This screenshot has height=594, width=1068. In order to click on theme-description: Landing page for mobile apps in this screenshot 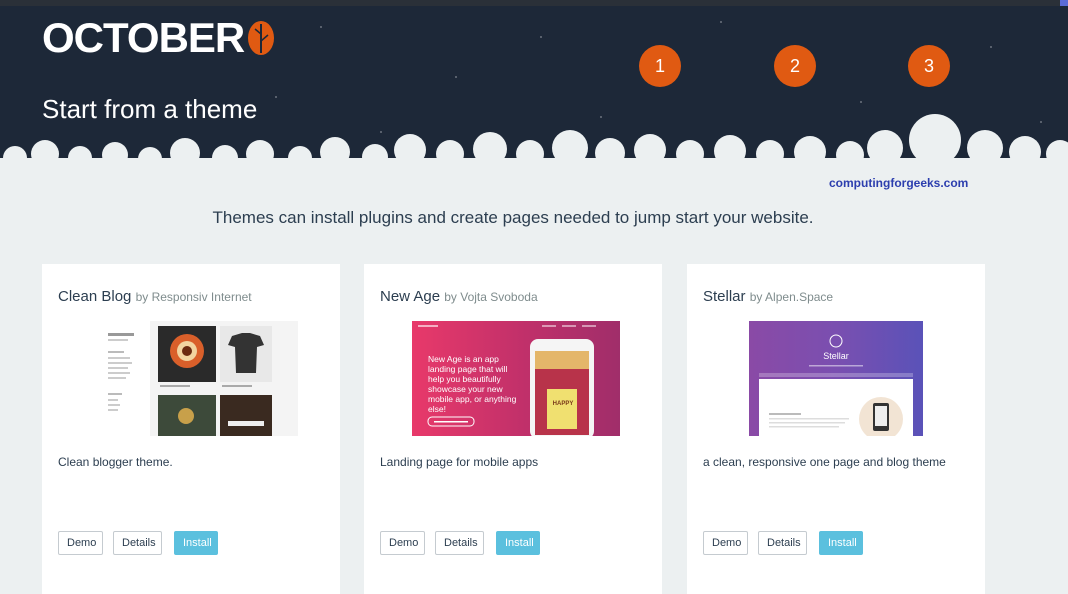, I will do `click(459, 462)`.